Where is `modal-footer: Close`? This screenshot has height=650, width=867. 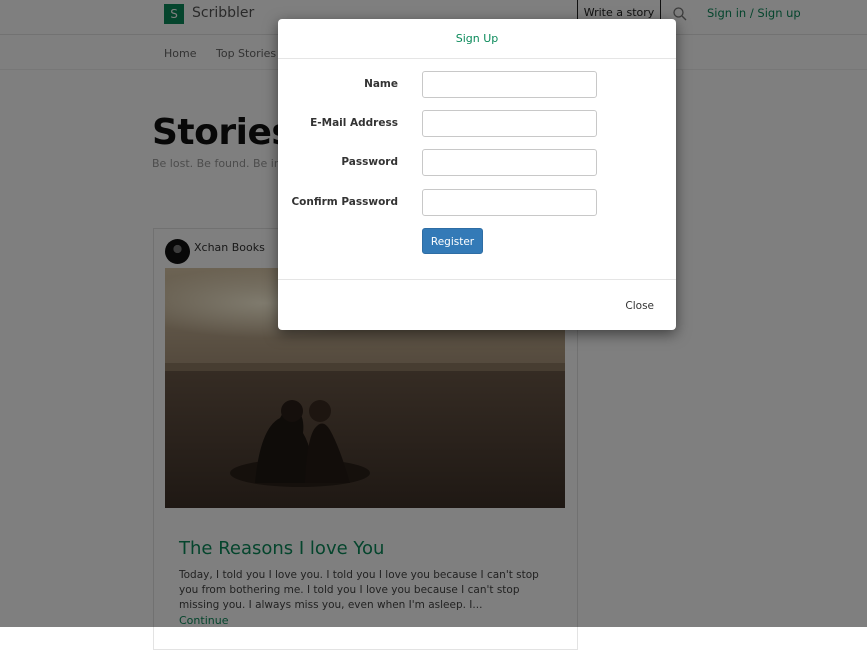 modal-footer: Close is located at coordinates (477, 305).